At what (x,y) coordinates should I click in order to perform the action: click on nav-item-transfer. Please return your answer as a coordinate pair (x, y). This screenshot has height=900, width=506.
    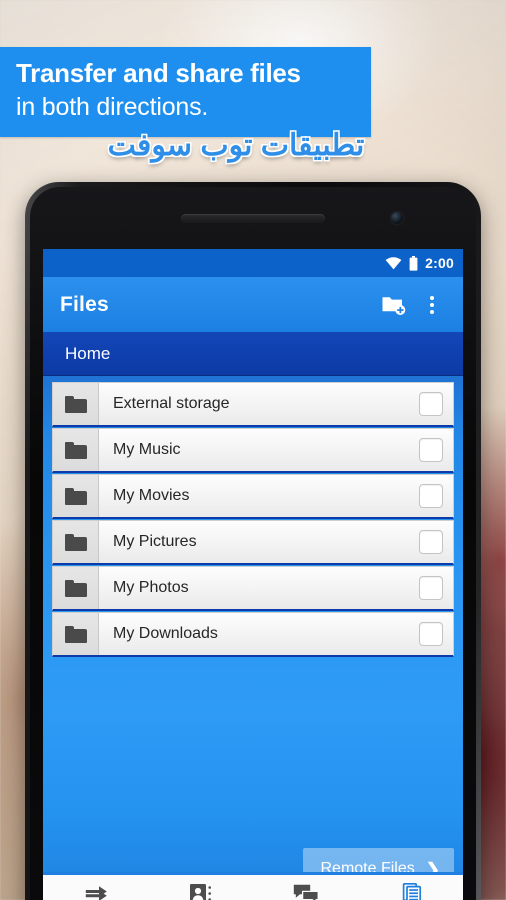
    Looking at the image, I should click on (96, 888).